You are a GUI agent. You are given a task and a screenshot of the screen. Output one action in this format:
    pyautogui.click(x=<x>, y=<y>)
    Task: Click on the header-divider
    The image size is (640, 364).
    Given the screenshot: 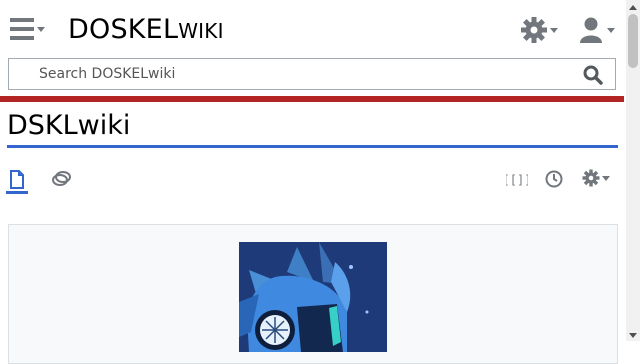 What is the action you would take?
    pyautogui.click(x=312, y=99)
    